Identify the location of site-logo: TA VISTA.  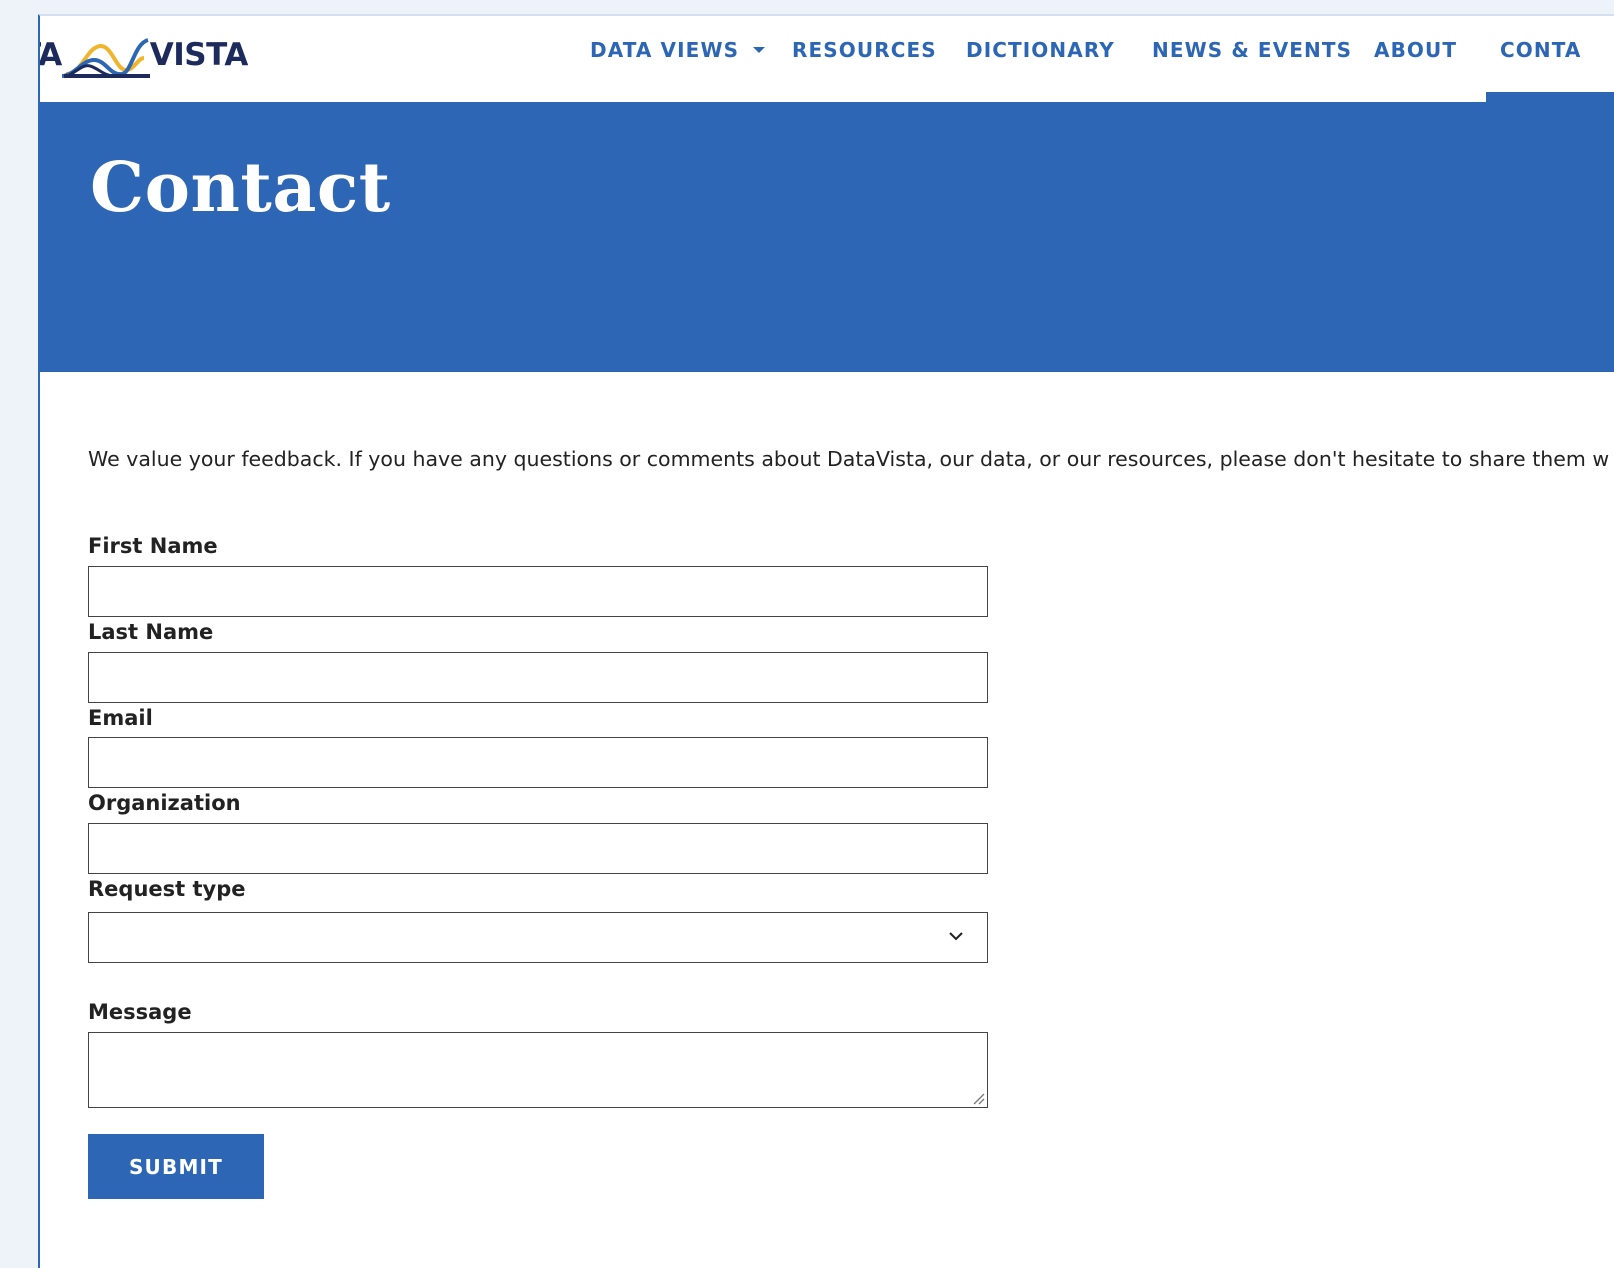
(143, 55).